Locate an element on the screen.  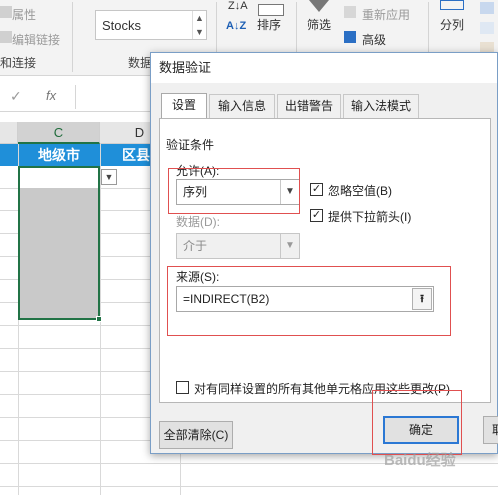
tab-error-alert: 出错警告 is located at coordinates (309, 106).